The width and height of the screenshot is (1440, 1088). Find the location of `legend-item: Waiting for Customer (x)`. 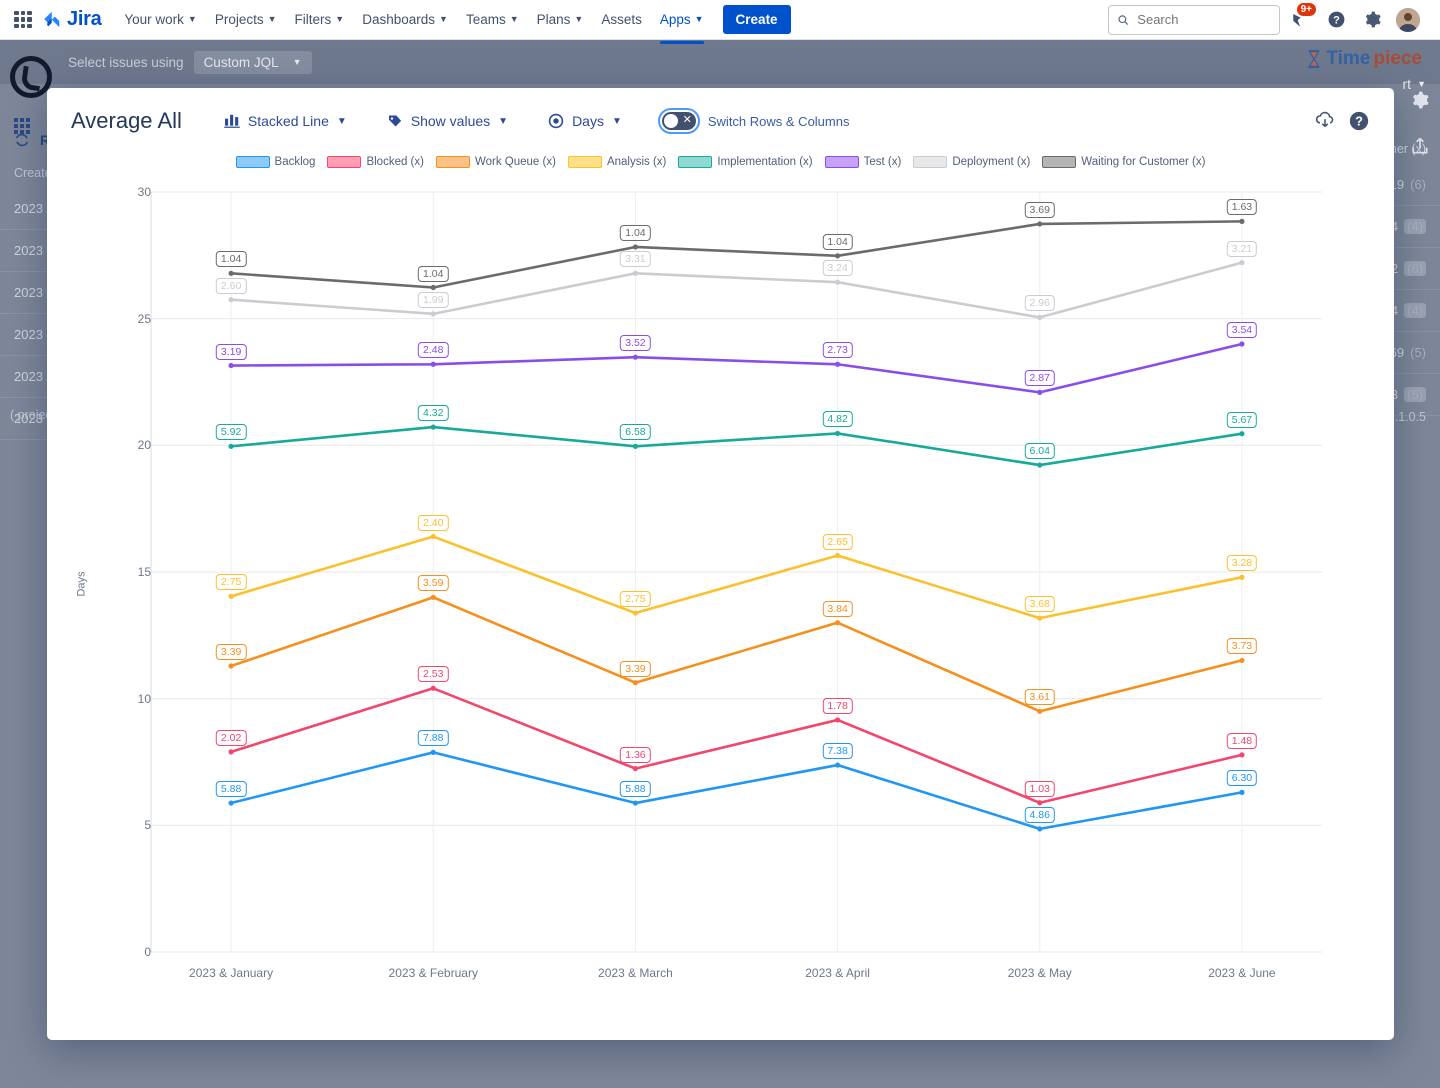

legend-item: Waiting for Customer (x) is located at coordinates (1123, 162).